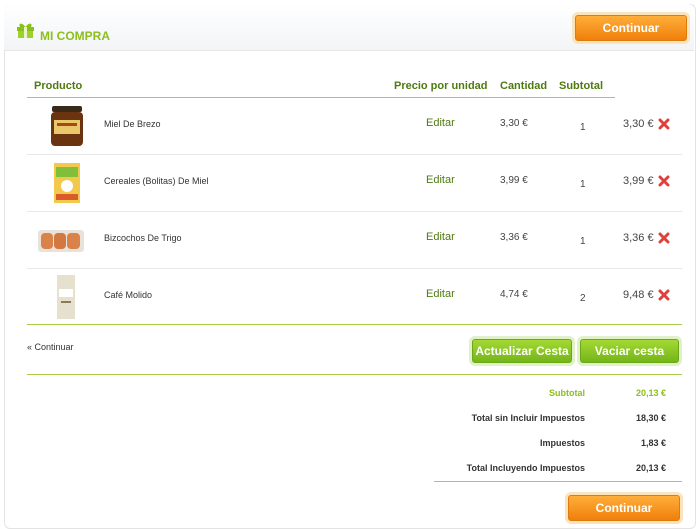 The height and width of the screenshot is (529, 700). I want to click on total-no-tax-value: 18,30 €, so click(650, 418).